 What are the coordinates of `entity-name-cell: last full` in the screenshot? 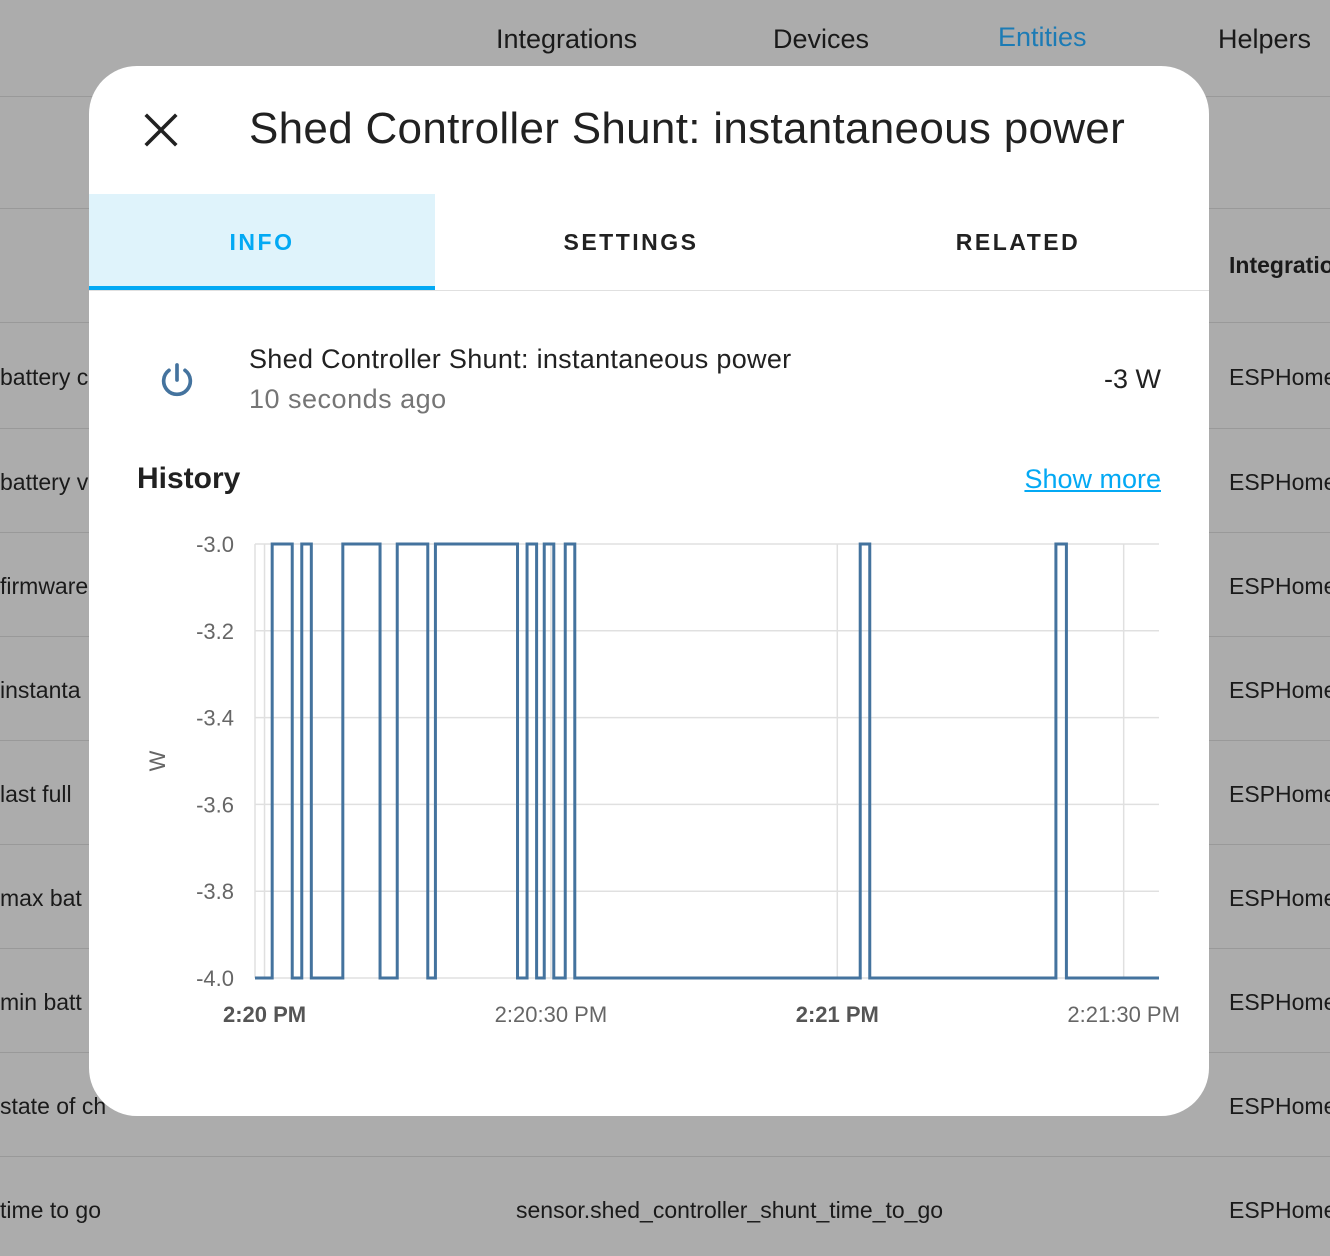 It's located at (36, 794).